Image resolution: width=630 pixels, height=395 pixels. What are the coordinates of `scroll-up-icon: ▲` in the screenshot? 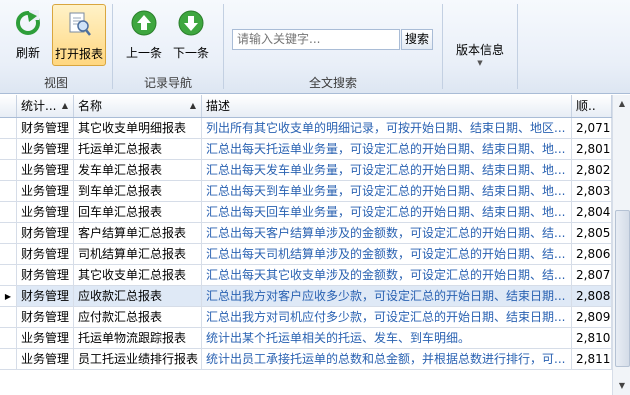 It's located at (622, 104).